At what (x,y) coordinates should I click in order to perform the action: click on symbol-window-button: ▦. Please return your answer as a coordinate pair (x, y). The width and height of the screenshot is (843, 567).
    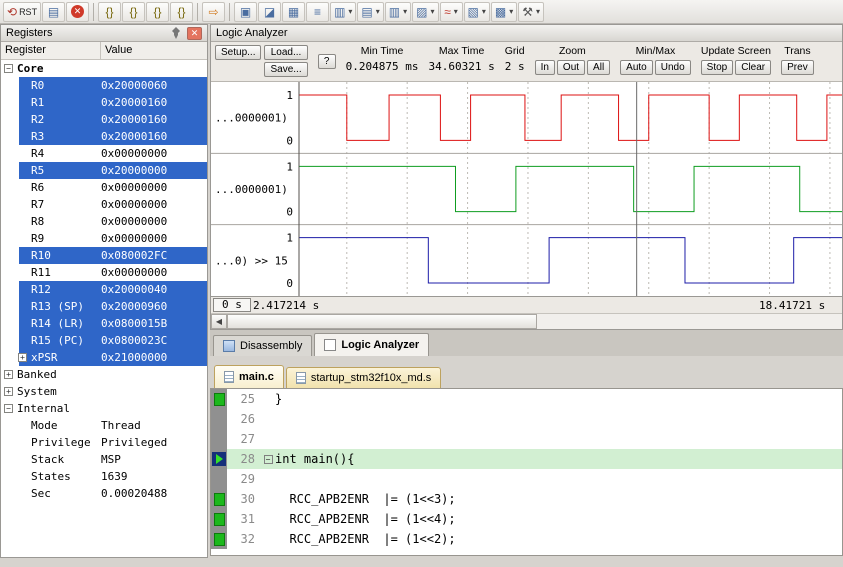
    Looking at the image, I should click on (294, 11).